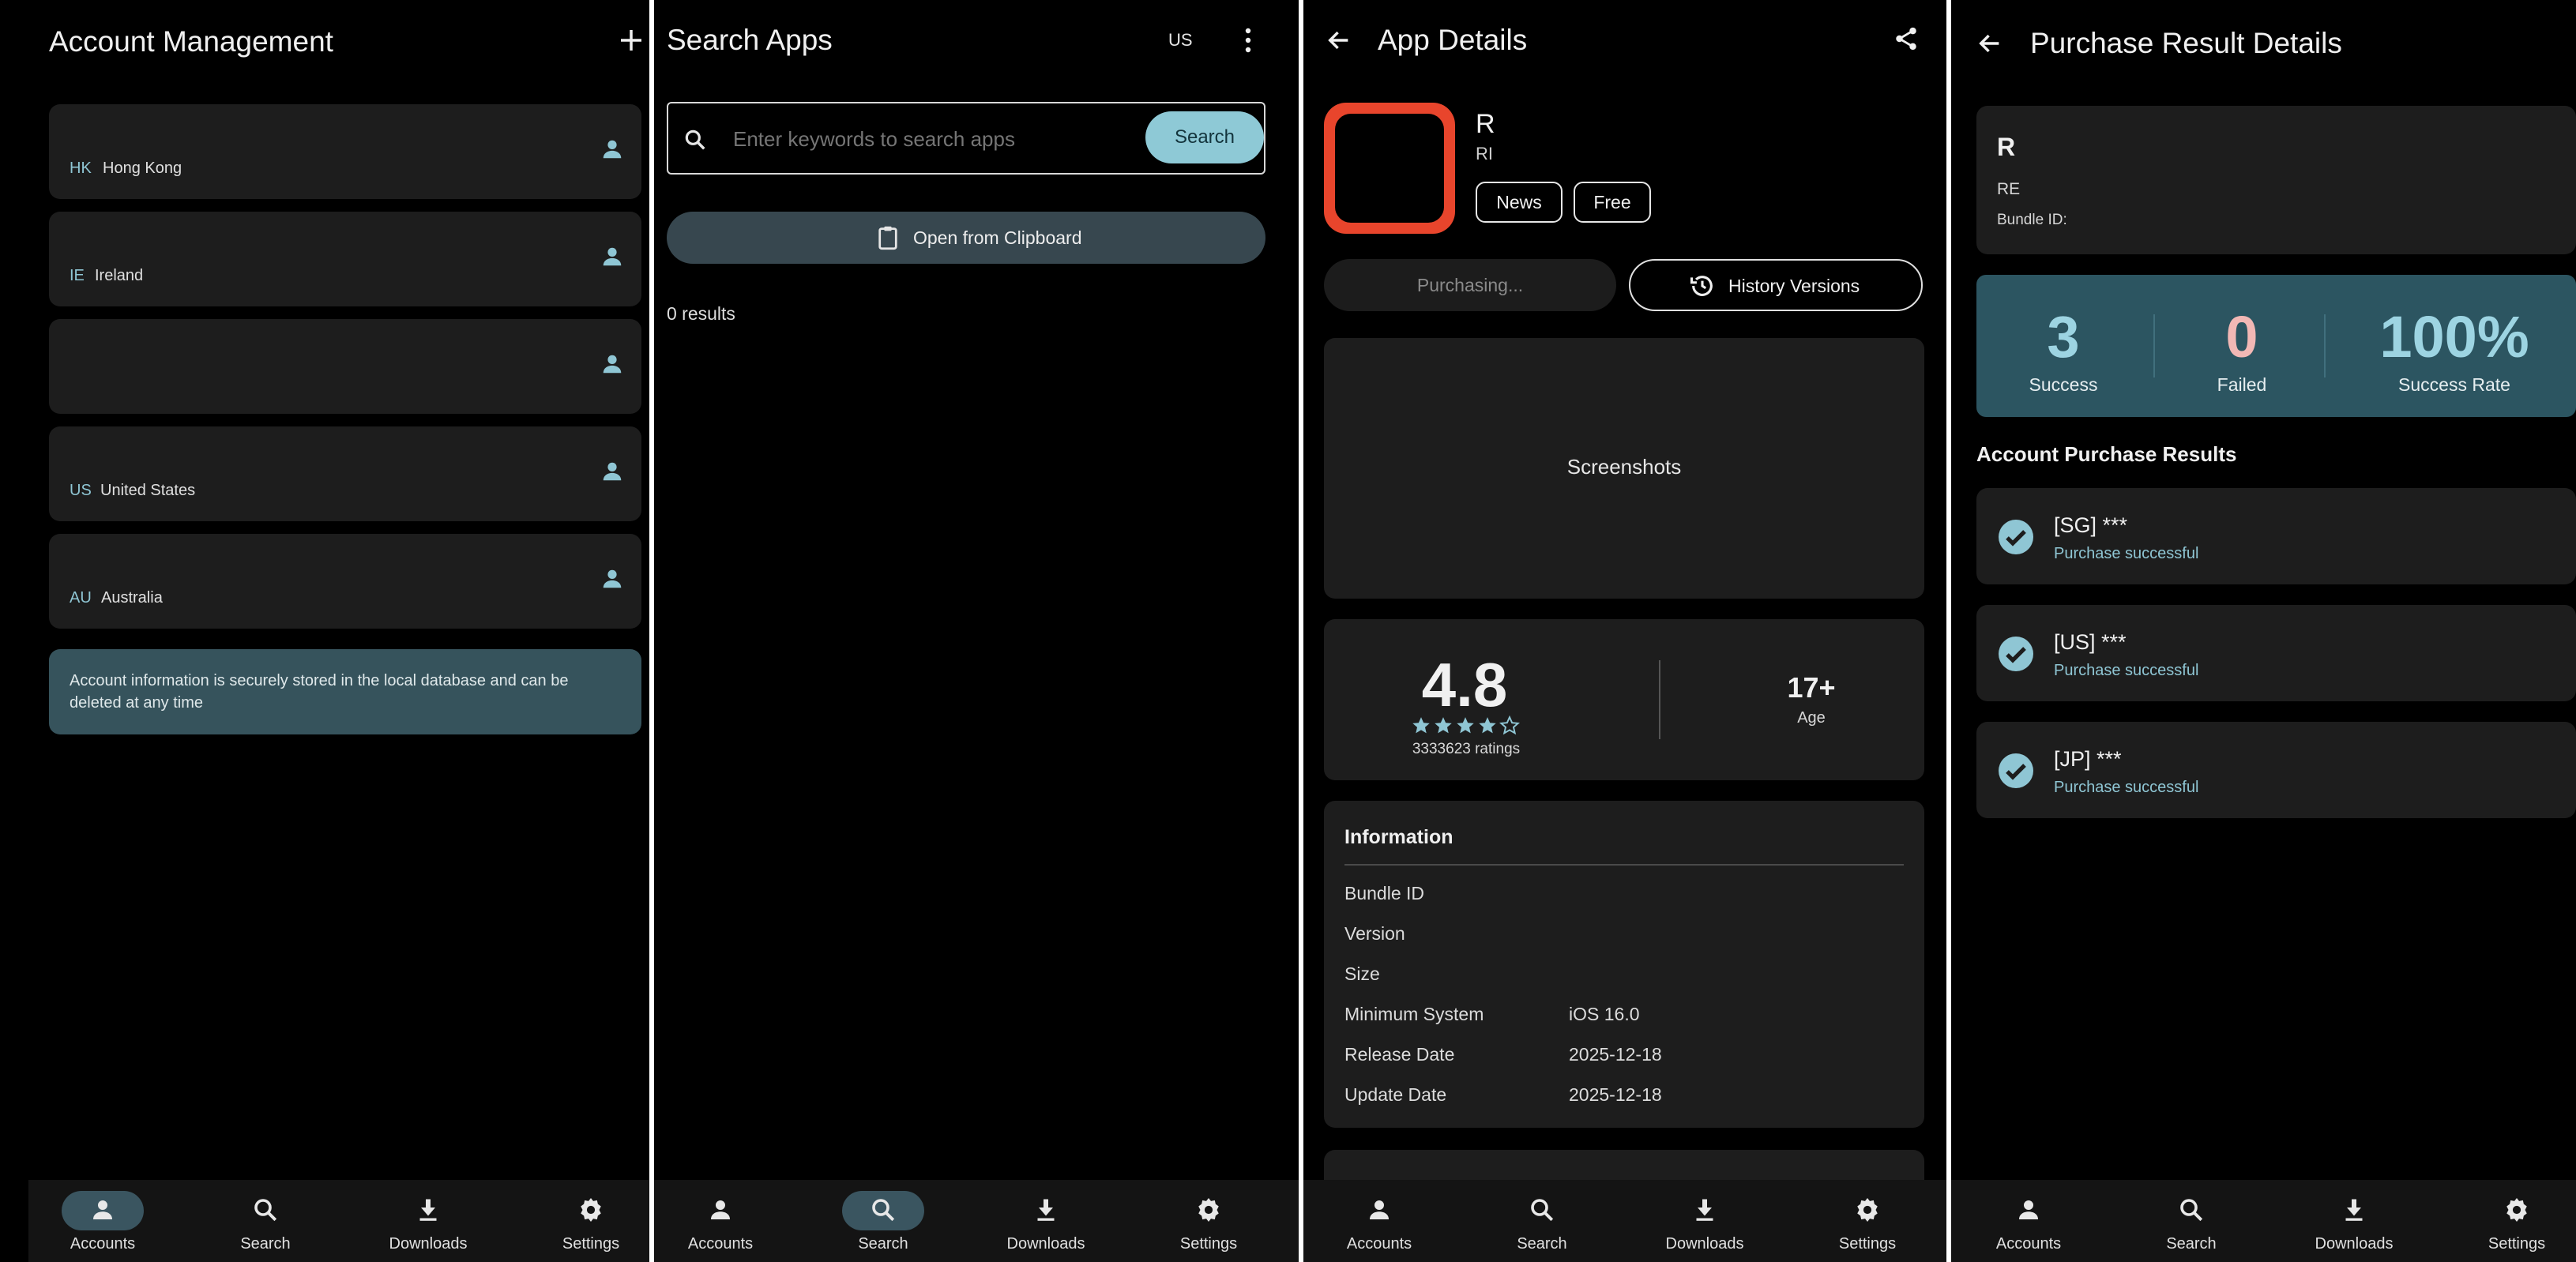  Describe the element at coordinates (148, 491) in the screenshot. I see `country-name: United States` at that location.